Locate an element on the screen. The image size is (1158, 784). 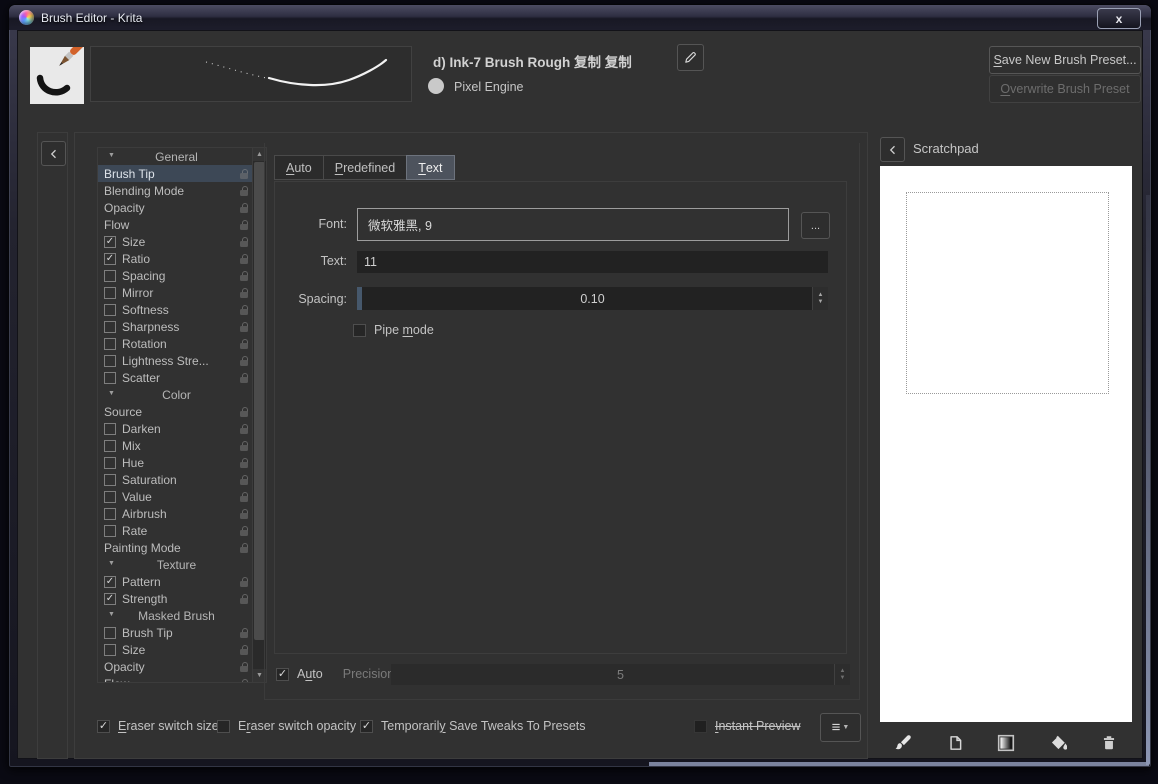
spacing-spinner: ▲ ▼ is located at coordinates (820, 298).